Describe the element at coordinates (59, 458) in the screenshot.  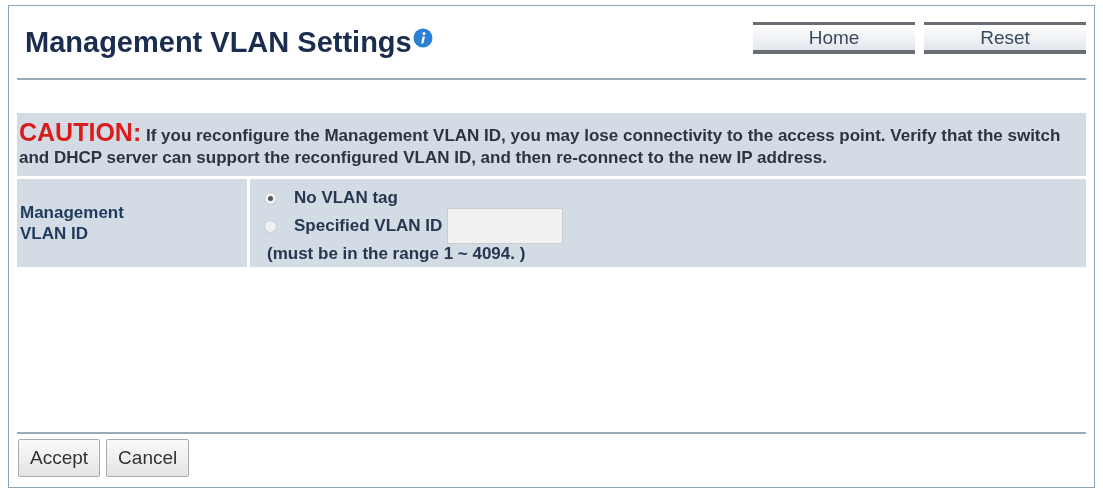
I see `form-button: Accept` at that location.